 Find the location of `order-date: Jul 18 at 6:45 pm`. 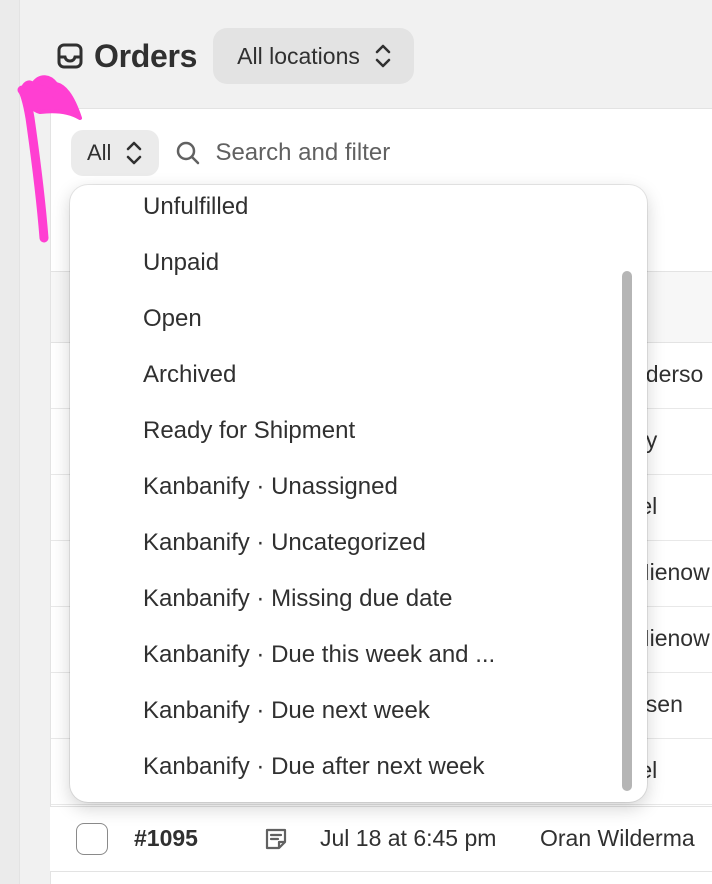

order-date: Jul 18 at 6:45 pm is located at coordinates (408, 838).